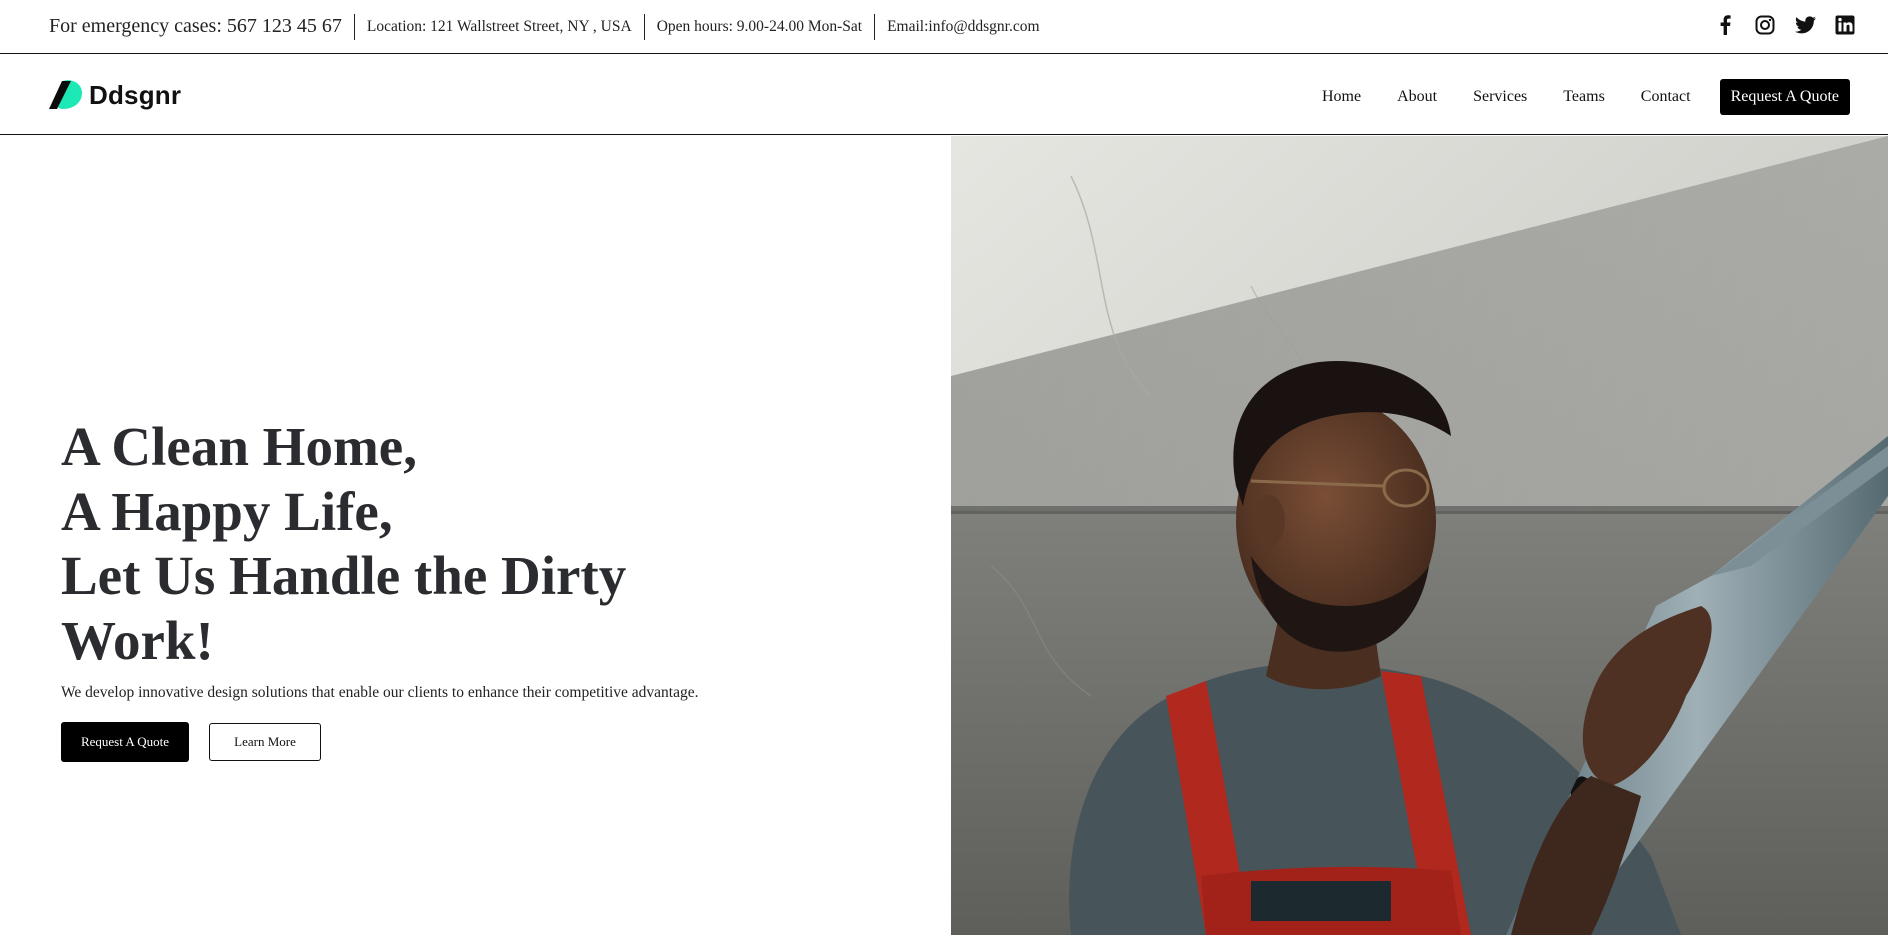 The image size is (1888, 935). Describe the element at coordinates (227, 511) in the screenshot. I see `headline-line: A Happy Life,` at that location.